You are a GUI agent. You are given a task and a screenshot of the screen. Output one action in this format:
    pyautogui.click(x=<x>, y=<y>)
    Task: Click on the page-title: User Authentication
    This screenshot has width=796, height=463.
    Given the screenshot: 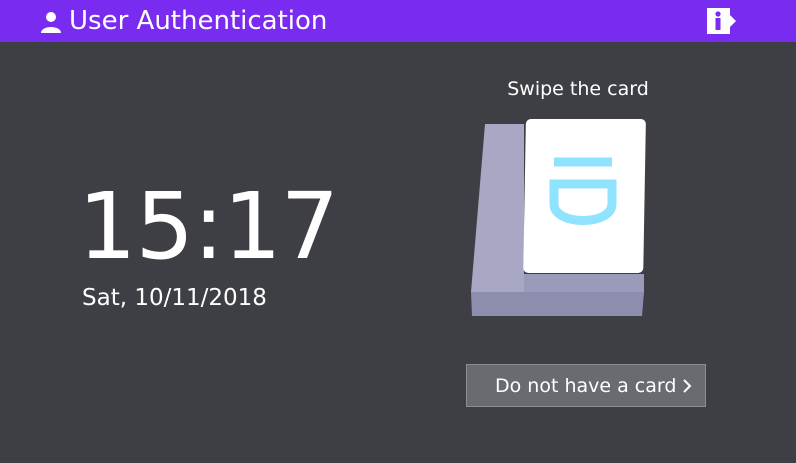 What is the action you would take?
    pyautogui.click(x=198, y=21)
    